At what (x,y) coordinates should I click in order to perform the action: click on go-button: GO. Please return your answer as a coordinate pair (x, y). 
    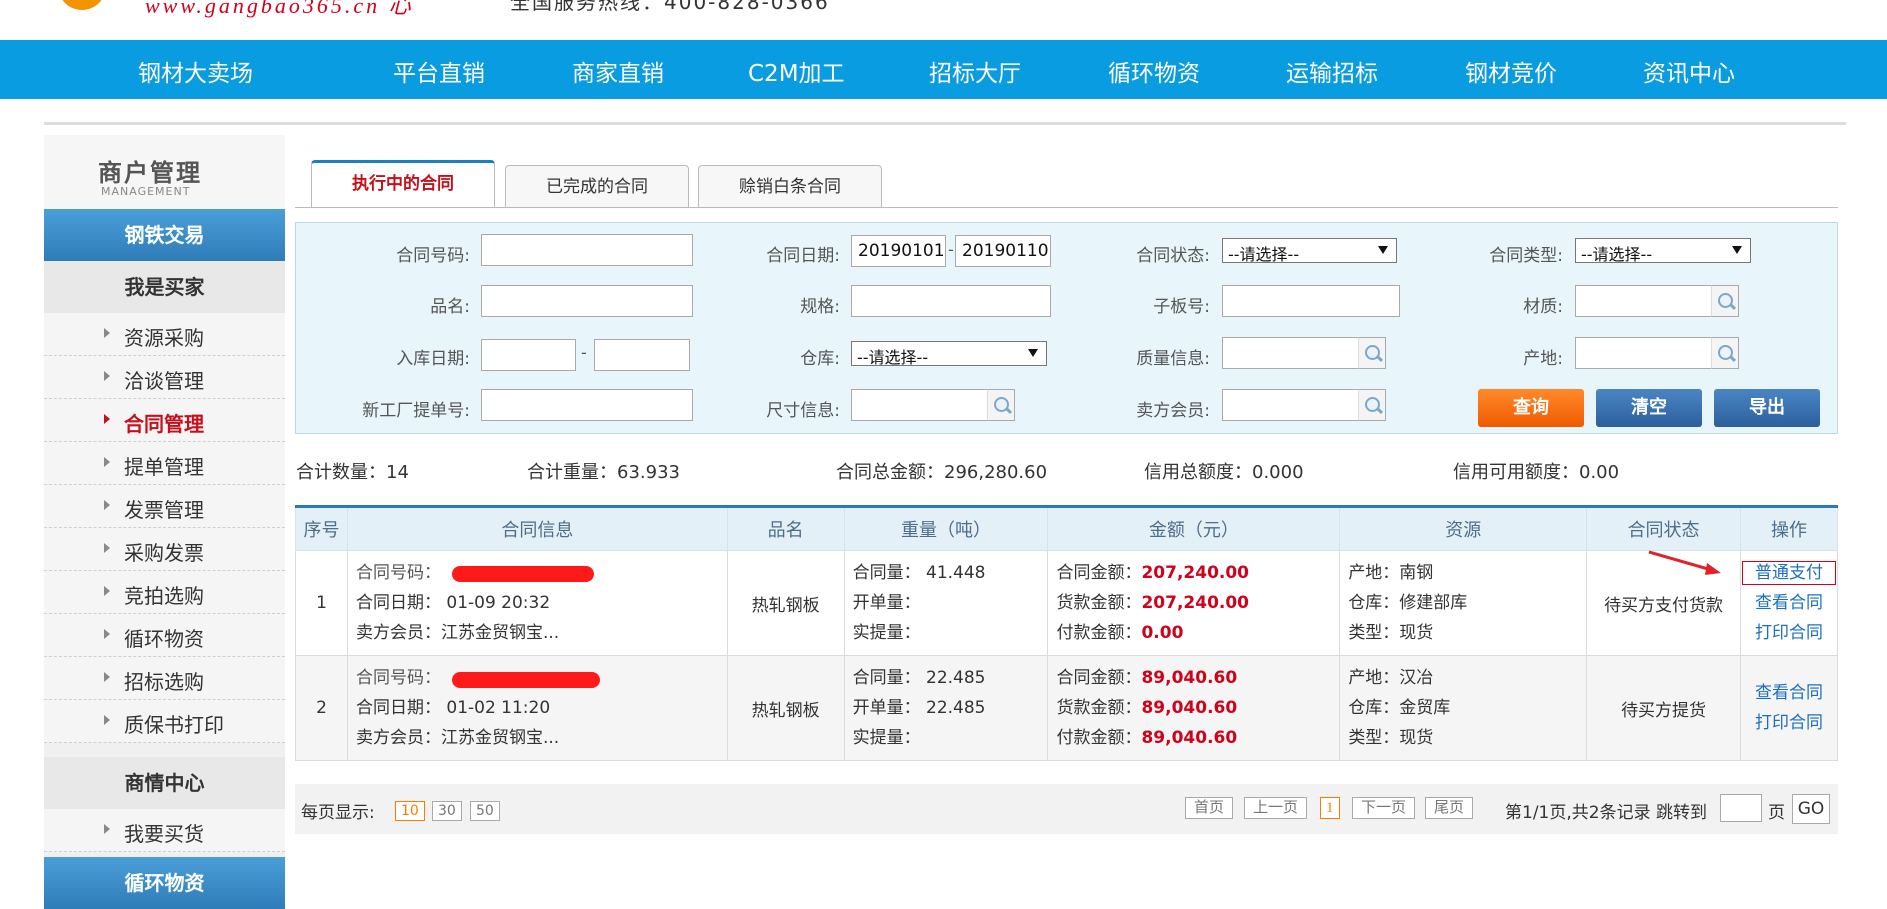
    Looking at the image, I should click on (1811, 809).